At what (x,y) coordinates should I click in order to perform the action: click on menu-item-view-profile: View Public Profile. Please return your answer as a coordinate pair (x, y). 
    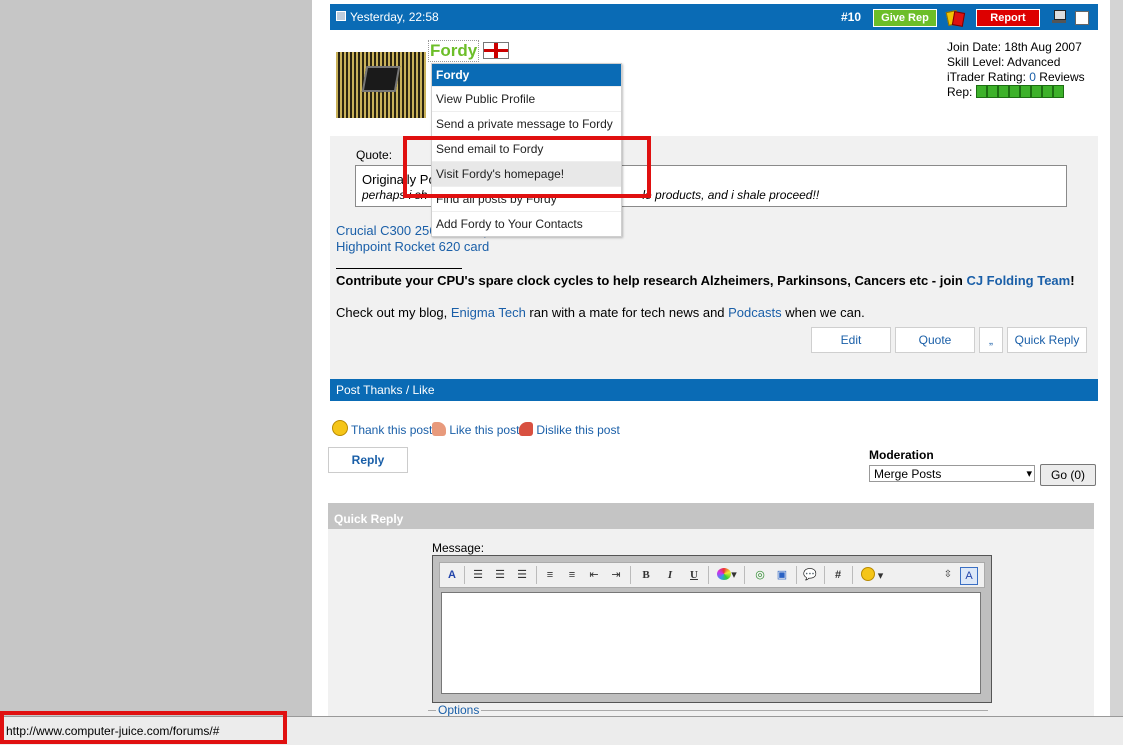
    Looking at the image, I should click on (526, 98).